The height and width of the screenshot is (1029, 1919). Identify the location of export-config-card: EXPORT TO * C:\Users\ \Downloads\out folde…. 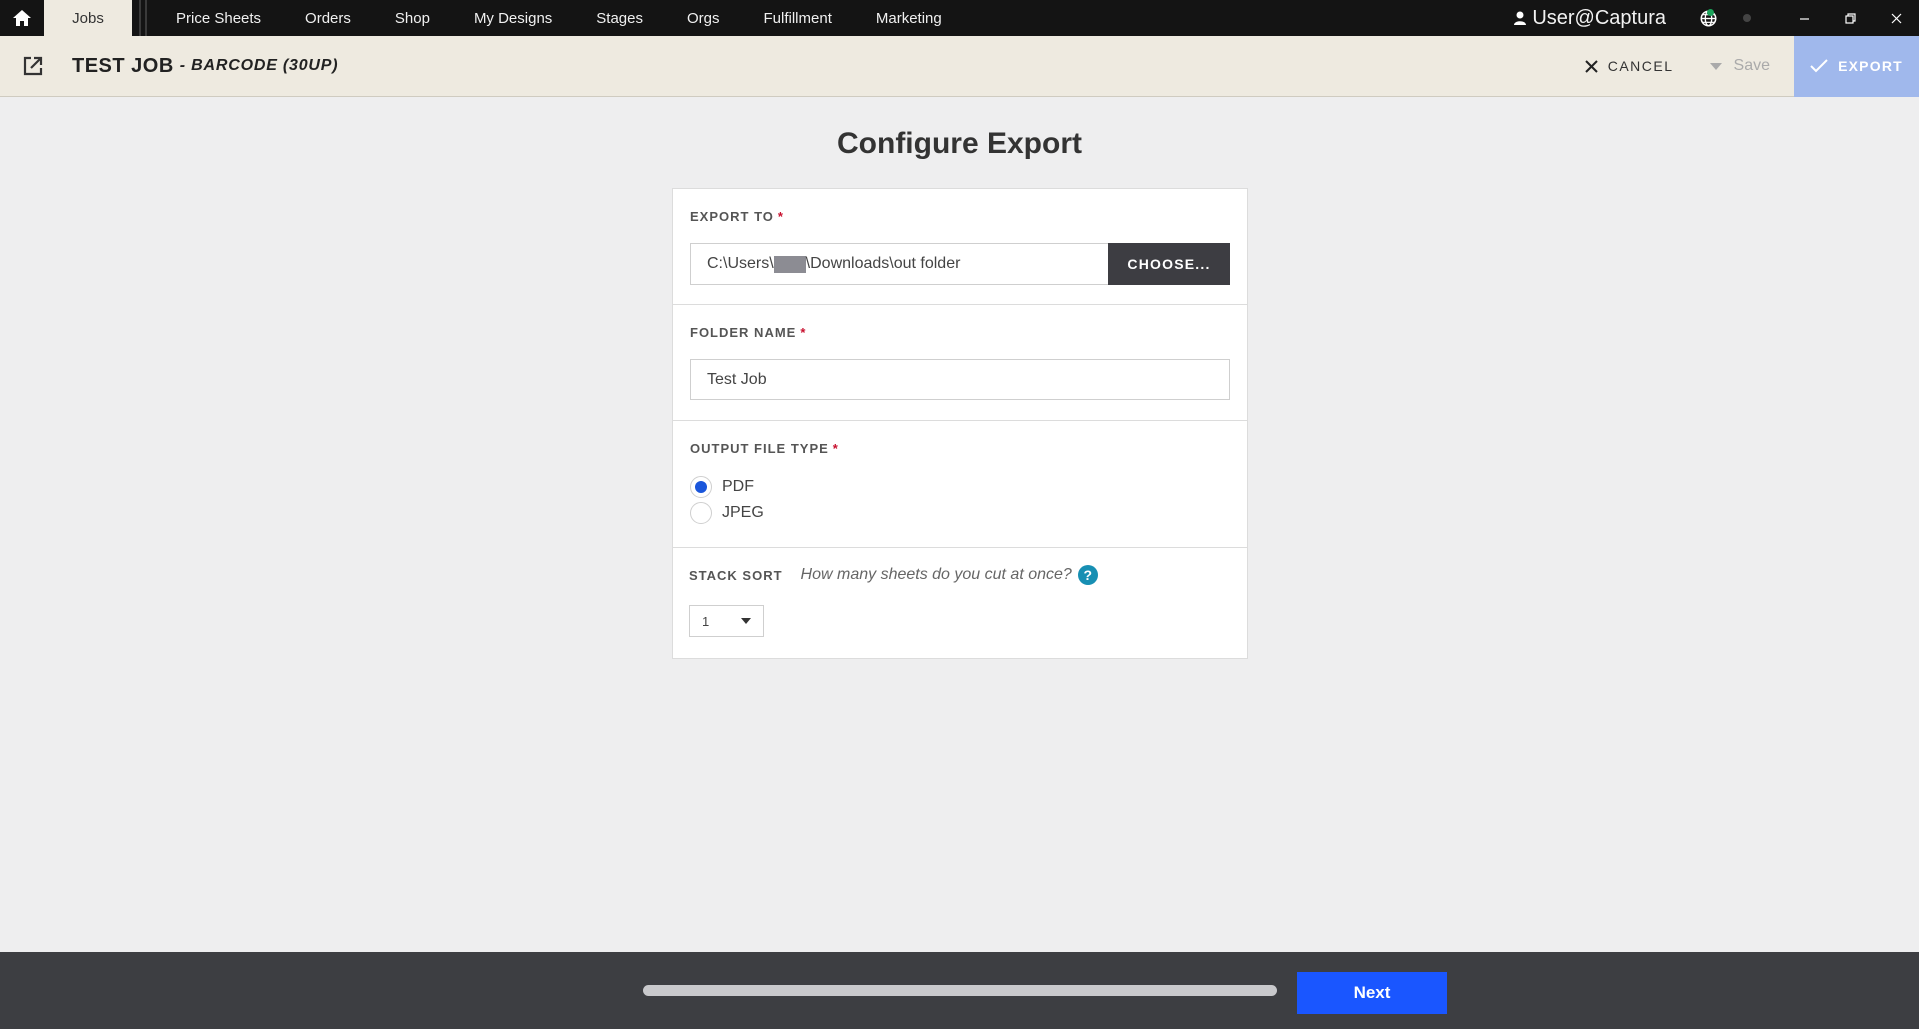
(960, 423).